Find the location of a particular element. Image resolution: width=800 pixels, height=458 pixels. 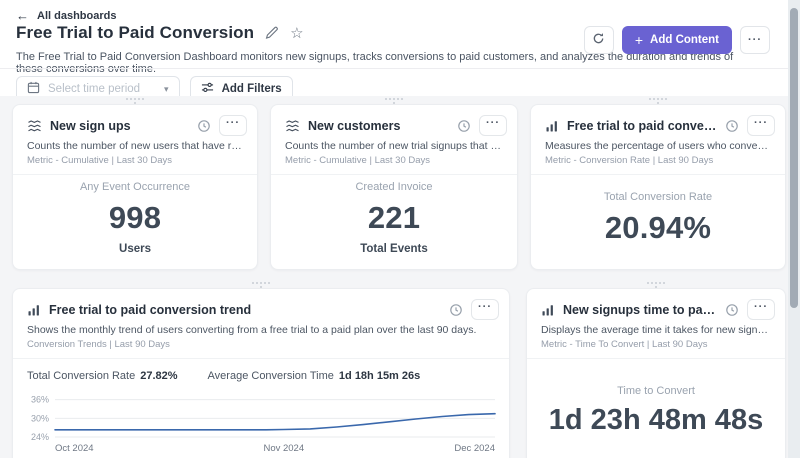

svg-text: 30% is located at coordinates (40, 418).